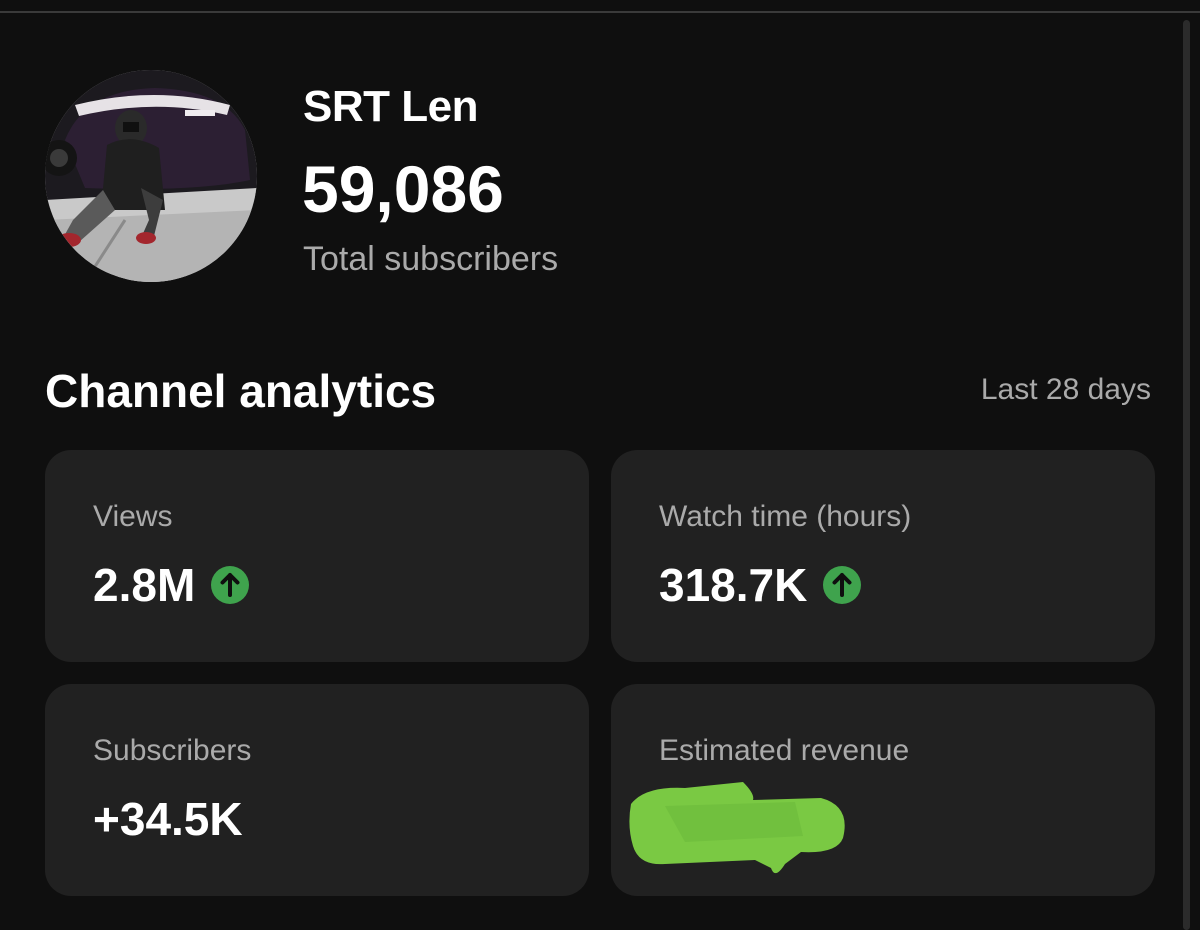  Describe the element at coordinates (785, 516) in the screenshot. I see `metric-label: Watch time (hours)` at that location.